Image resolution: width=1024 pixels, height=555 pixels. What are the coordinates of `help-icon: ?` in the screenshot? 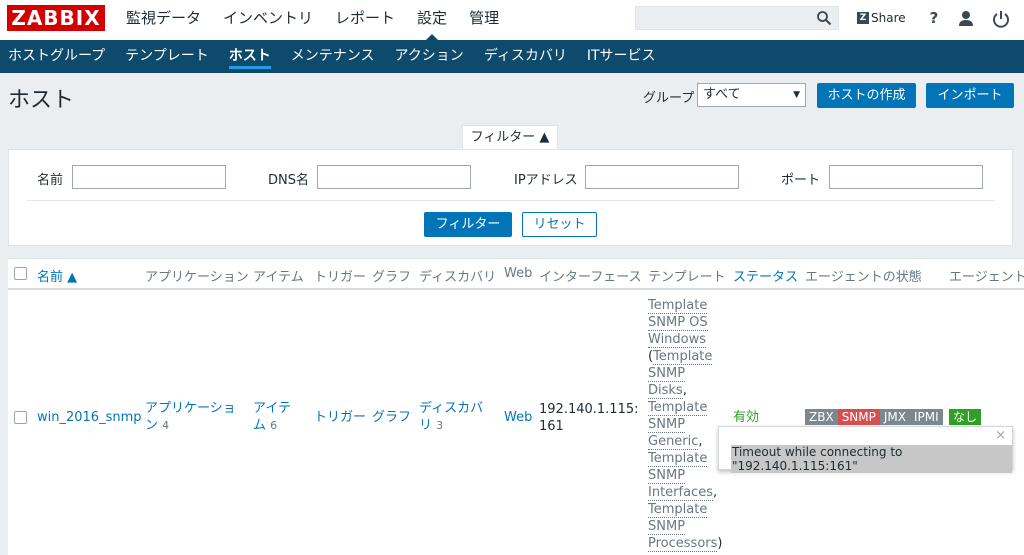 It's located at (934, 19).